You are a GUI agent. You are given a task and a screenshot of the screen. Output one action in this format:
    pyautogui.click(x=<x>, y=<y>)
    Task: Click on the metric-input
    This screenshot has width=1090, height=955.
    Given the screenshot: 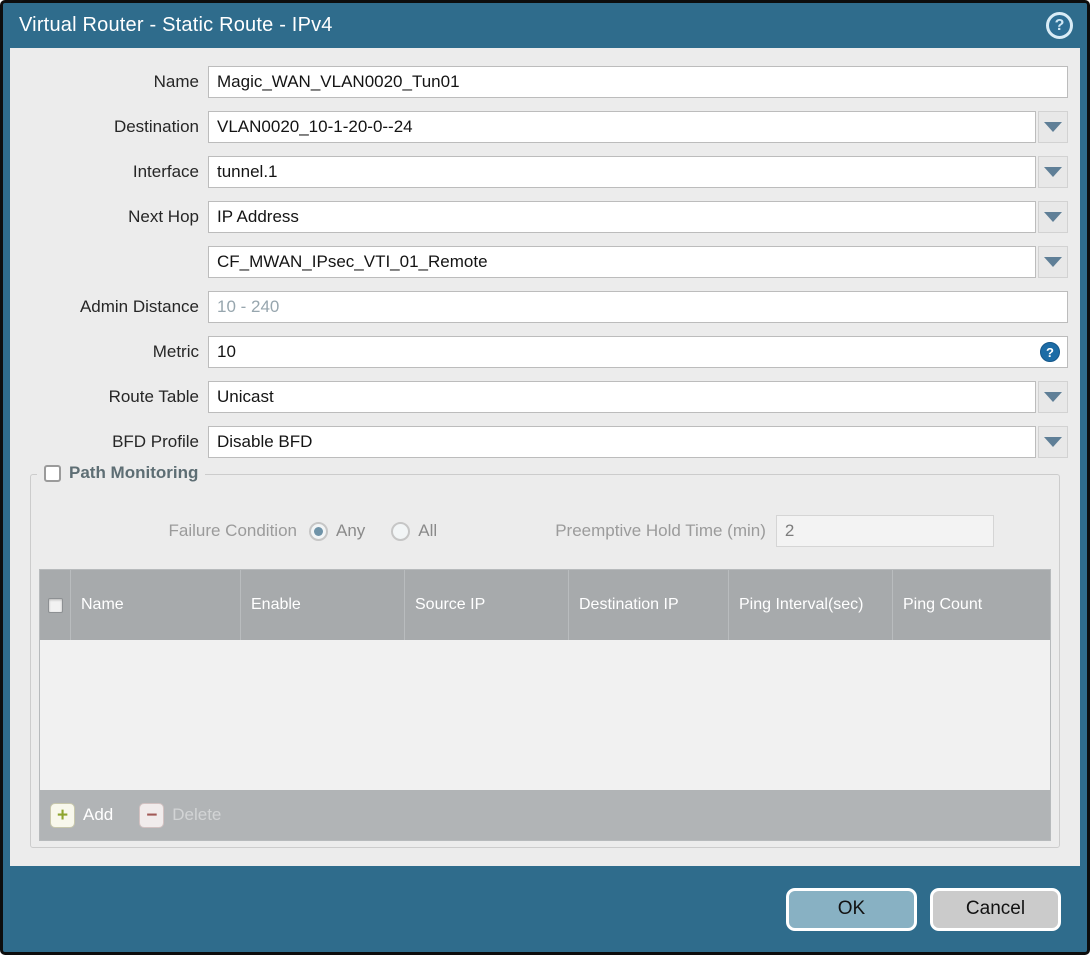 What is the action you would take?
    pyautogui.click(x=638, y=352)
    